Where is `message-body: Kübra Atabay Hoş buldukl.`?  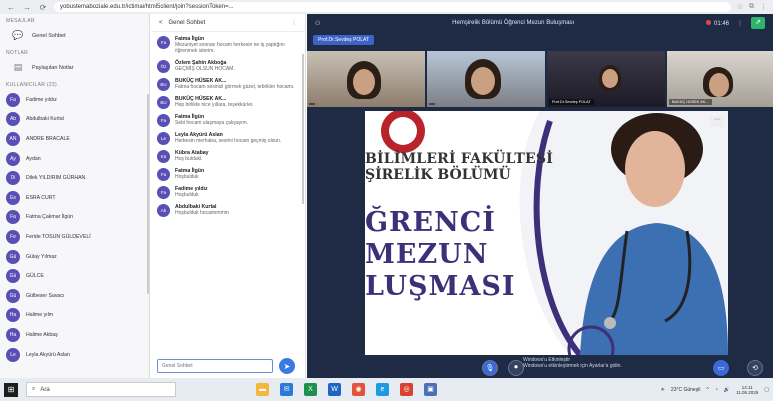 message-body: Kübra Atabay Hoş buldukl. is located at coordinates (194, 156).